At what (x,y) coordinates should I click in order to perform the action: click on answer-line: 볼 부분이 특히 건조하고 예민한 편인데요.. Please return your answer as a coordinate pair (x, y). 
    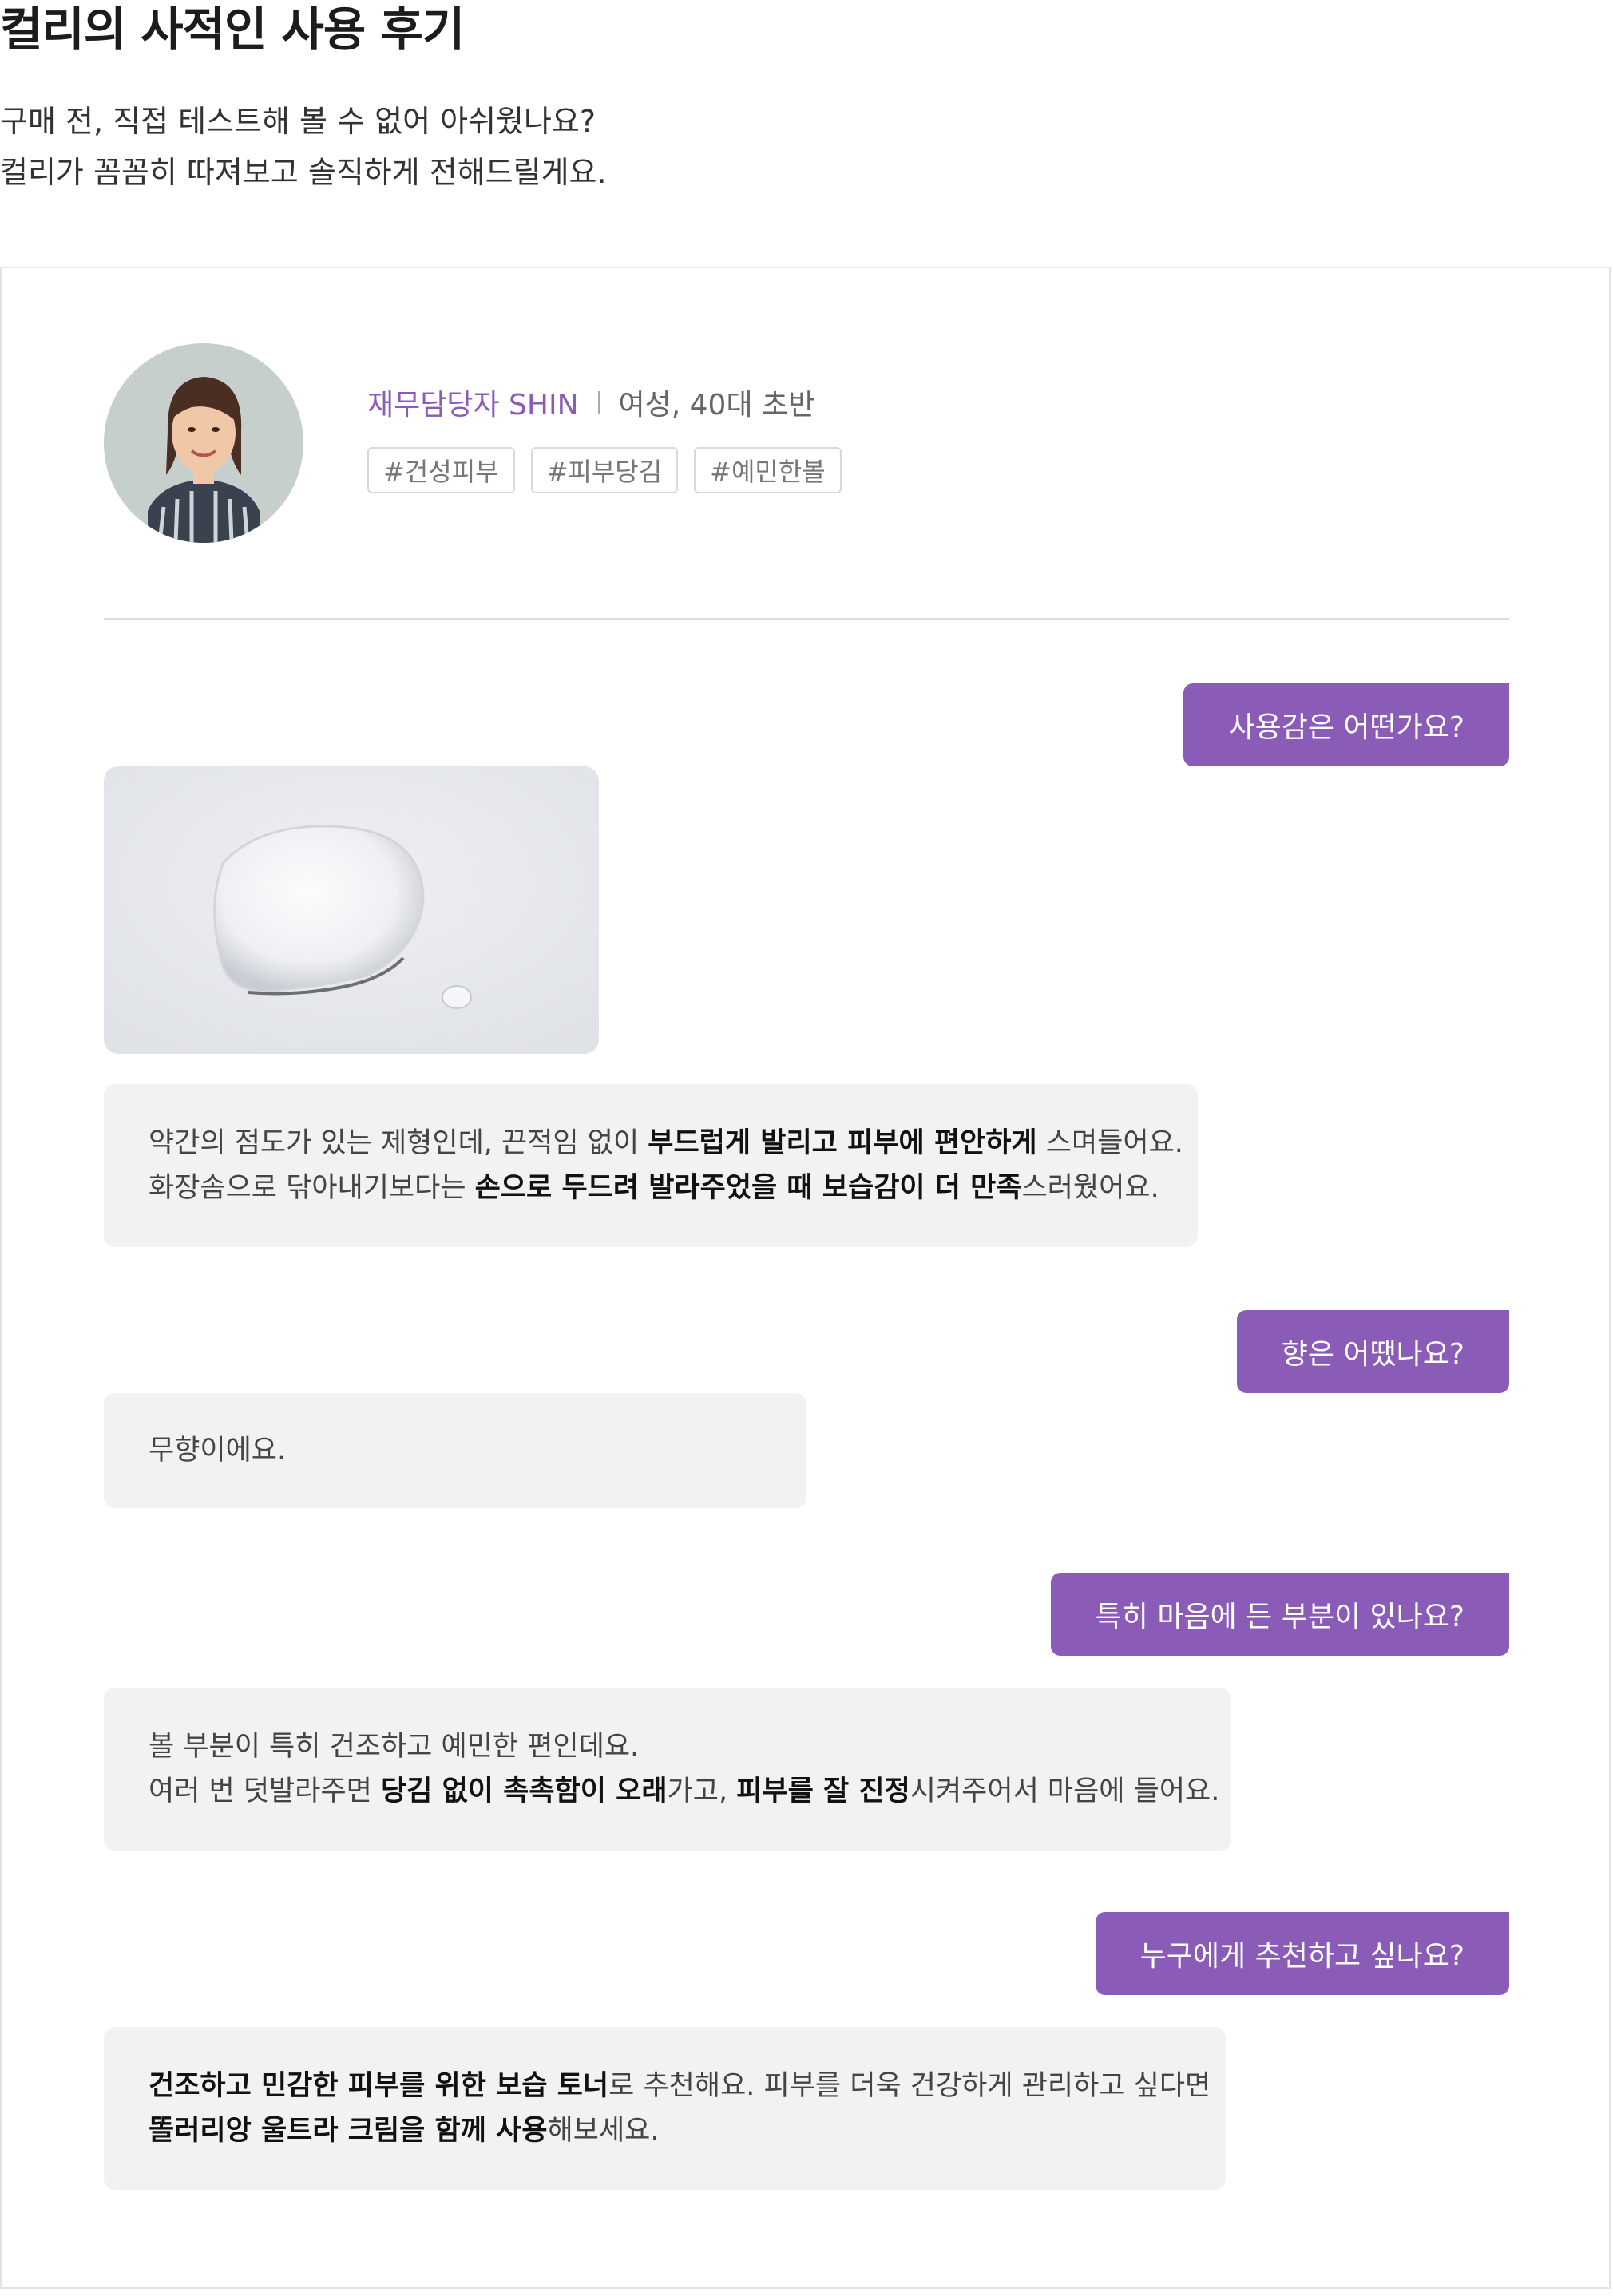
    Looking at the image, I should click on (394, 1747).